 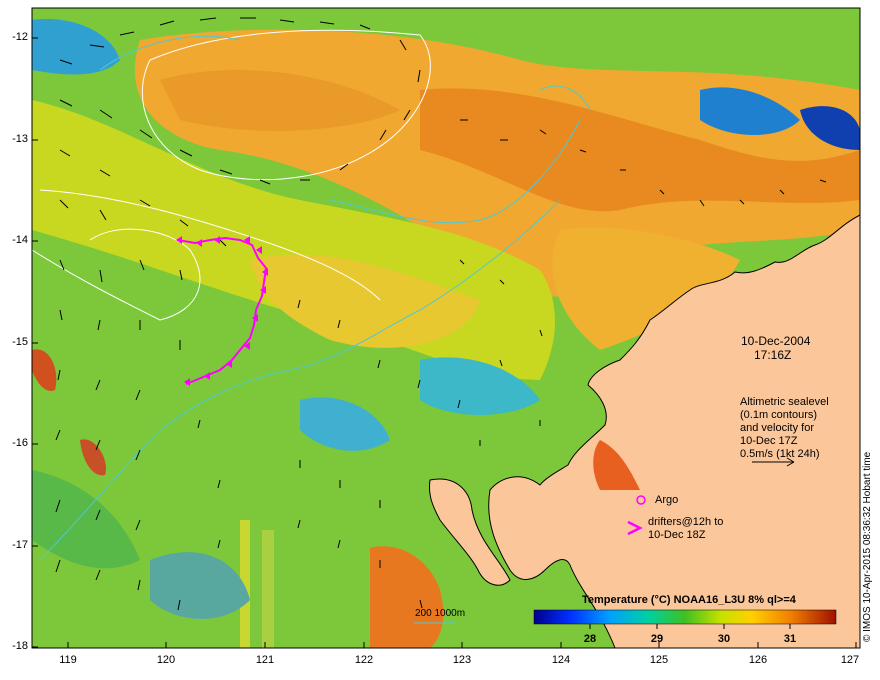 What do you see at coordinates (850, 660) in the screenshot?
I see `lon-tick-label: 127` at bounding box center [850, 660].